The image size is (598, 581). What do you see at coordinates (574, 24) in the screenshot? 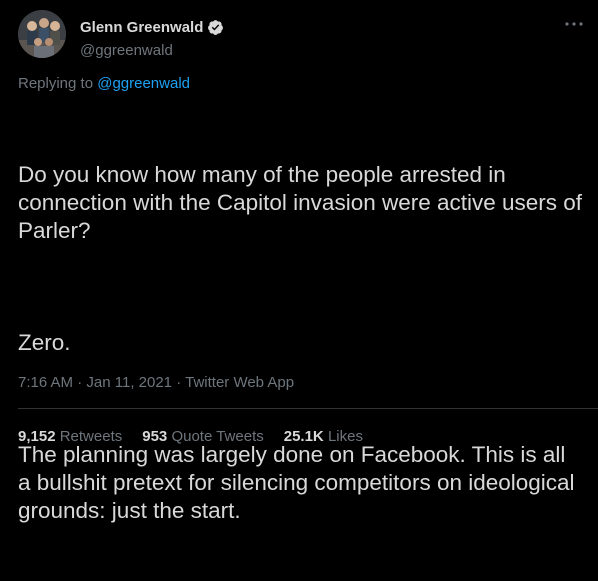
I see `more-options-icon` at bounding box center [574, 24].